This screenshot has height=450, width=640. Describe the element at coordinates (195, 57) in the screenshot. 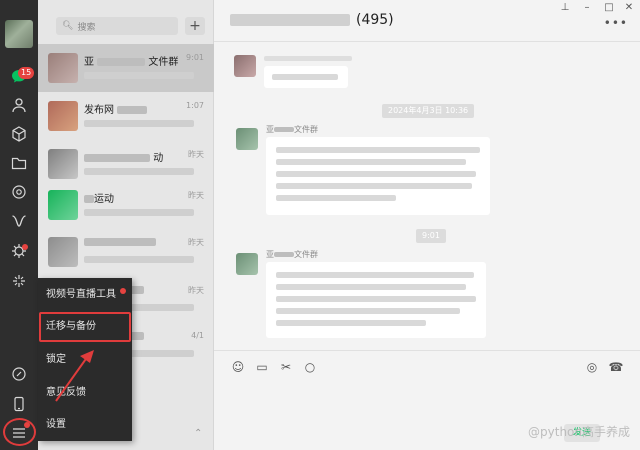

I see `conversation-time: 9:01` at that location.